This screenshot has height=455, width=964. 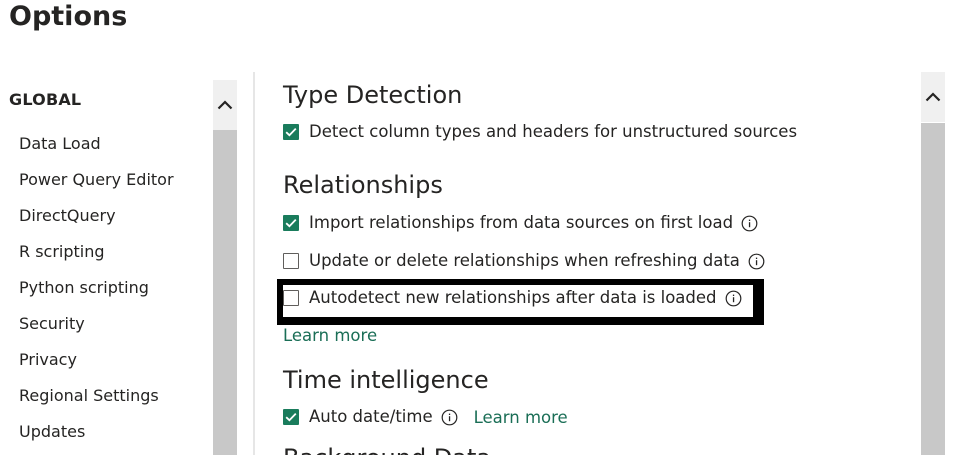 I want to click on learn-more-relationships-link: Learn more, so click(x=330, y=335).